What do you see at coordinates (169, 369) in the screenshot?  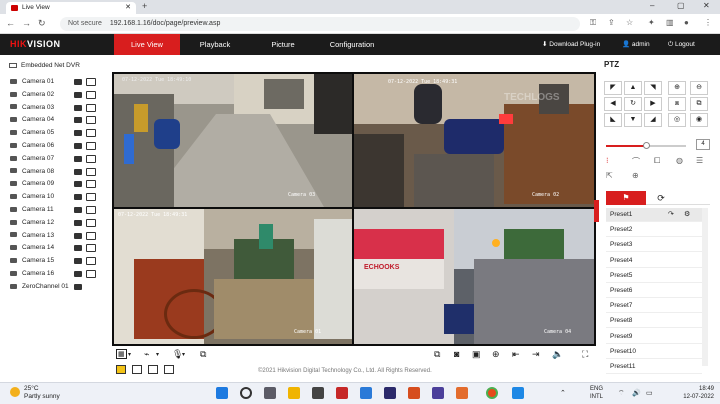 I see `layout-4x4-icon` at bounding box center [169, 369].